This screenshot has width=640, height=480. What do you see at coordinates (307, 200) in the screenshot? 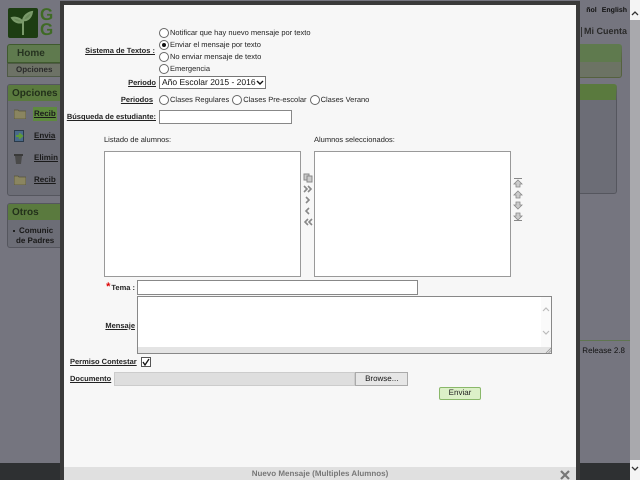
I see `chevron-right-icon` at bounding box center [307, 200].